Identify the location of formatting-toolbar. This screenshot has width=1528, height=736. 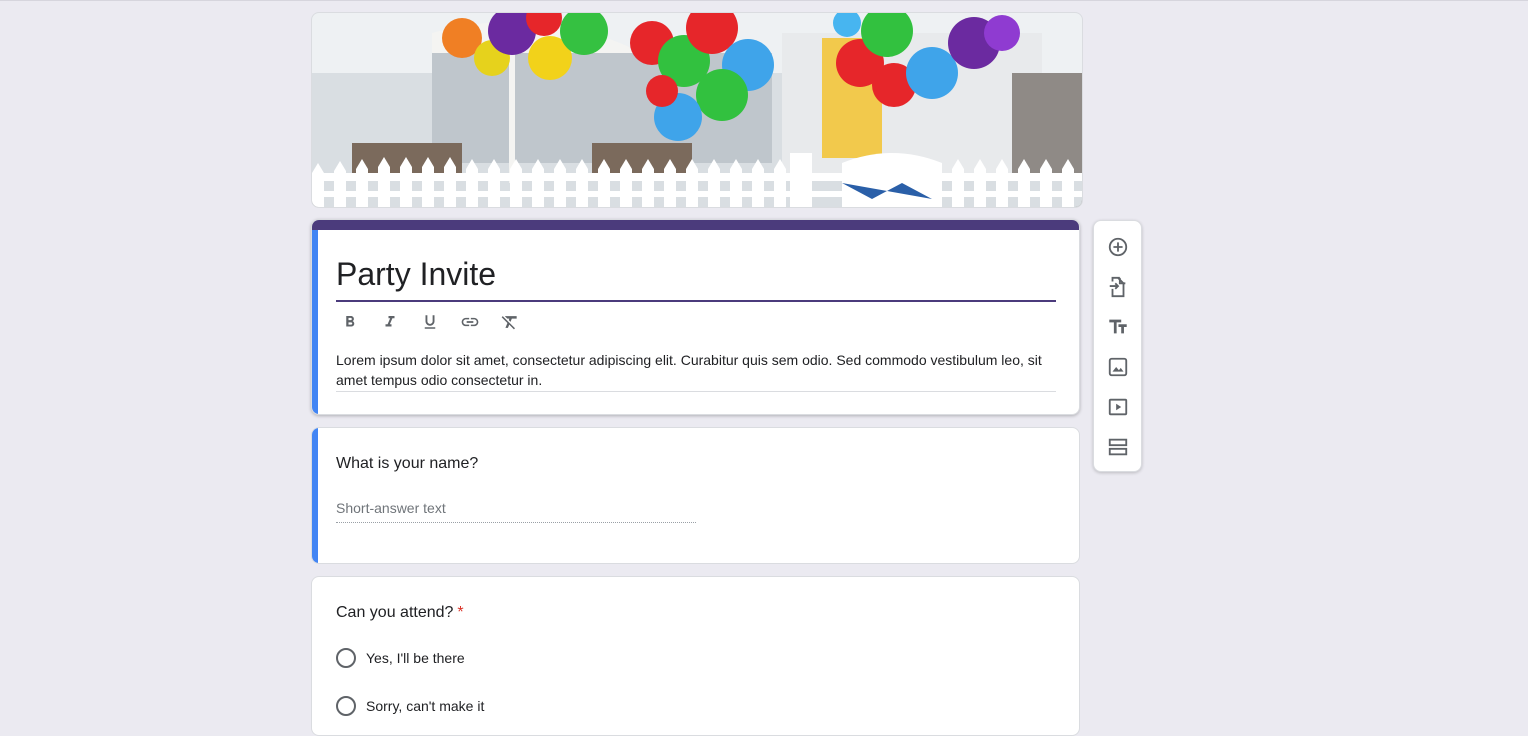
(430, 322).